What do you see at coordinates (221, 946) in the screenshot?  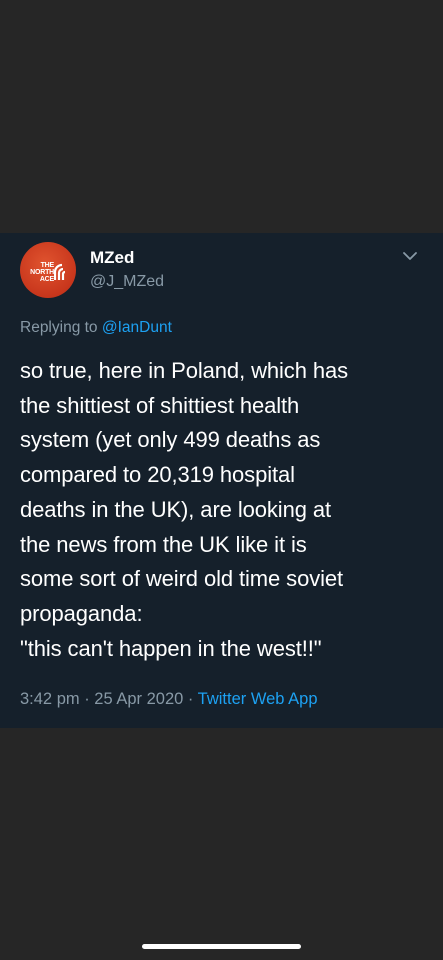 I see `home-indicator` at bounding box center [221, 946].